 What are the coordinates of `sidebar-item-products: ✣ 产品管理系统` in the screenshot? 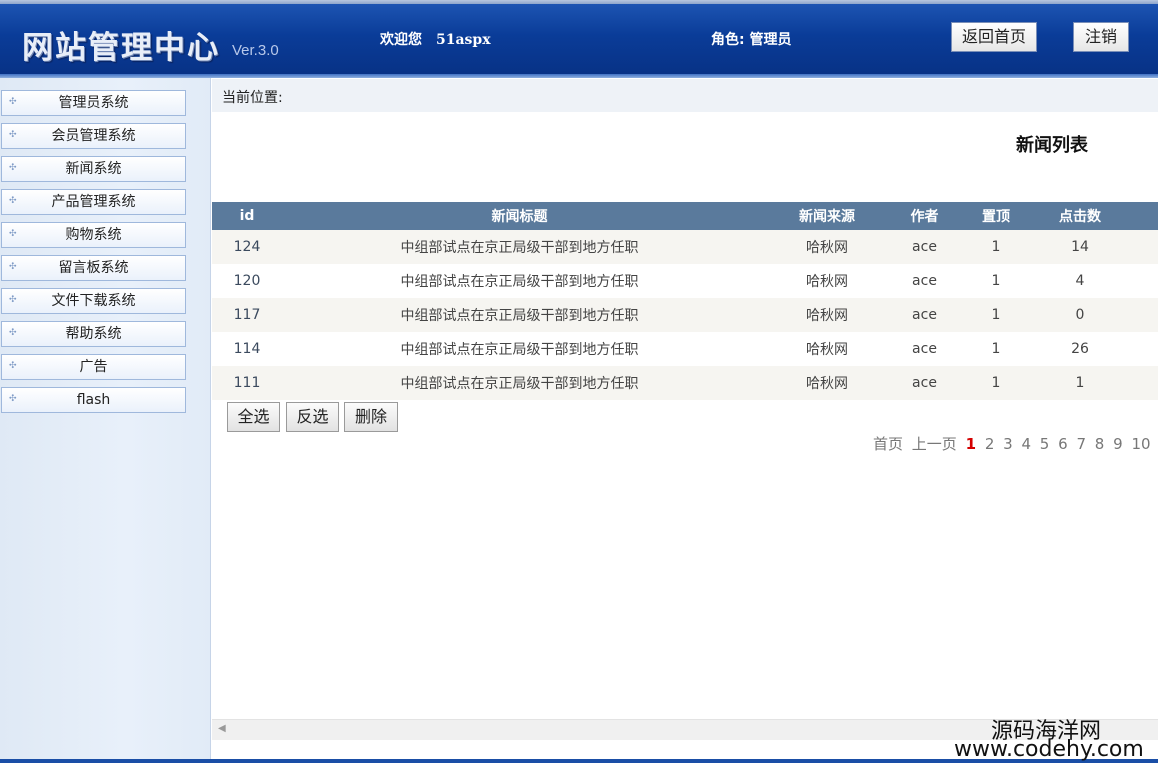 It's located at (93, 202).